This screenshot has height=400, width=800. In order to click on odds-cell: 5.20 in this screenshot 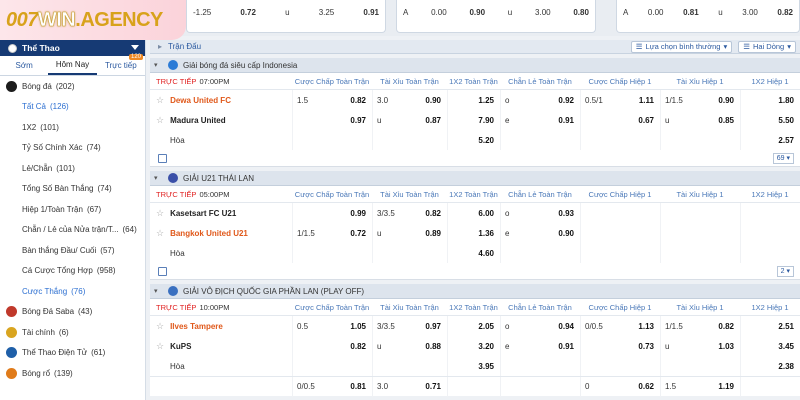, I will do `click(473, 140)`.